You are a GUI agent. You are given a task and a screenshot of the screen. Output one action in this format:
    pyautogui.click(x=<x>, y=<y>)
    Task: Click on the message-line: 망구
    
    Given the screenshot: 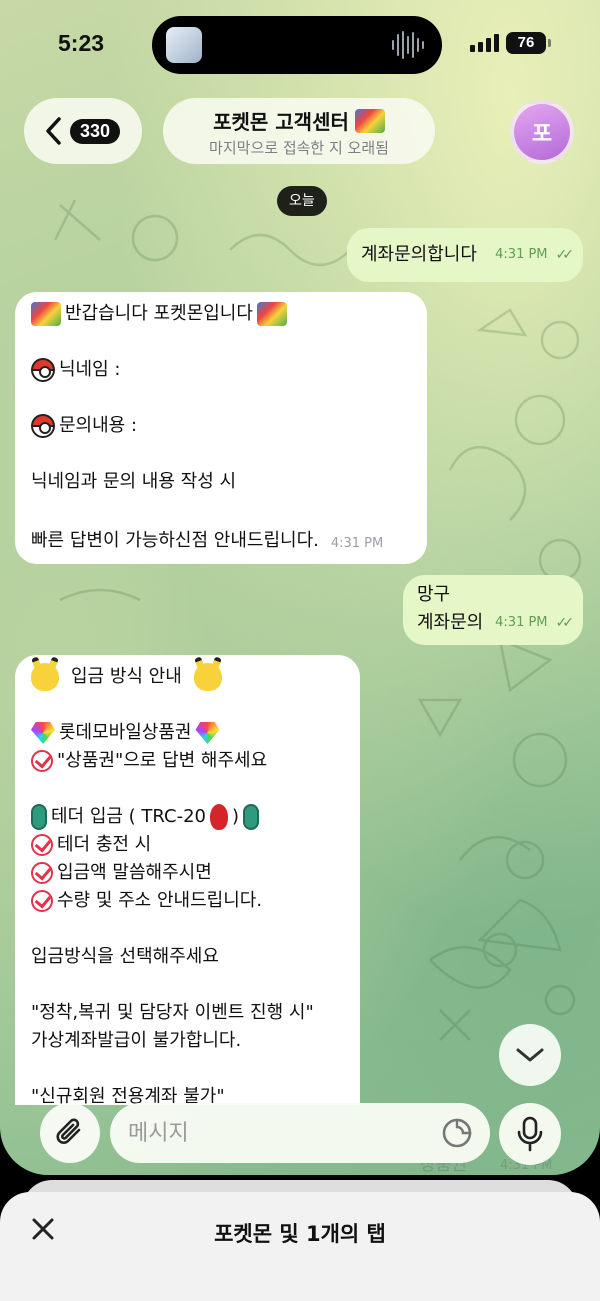 What is the action you would take?
    pyautogui.click(x=434, y=594)
    